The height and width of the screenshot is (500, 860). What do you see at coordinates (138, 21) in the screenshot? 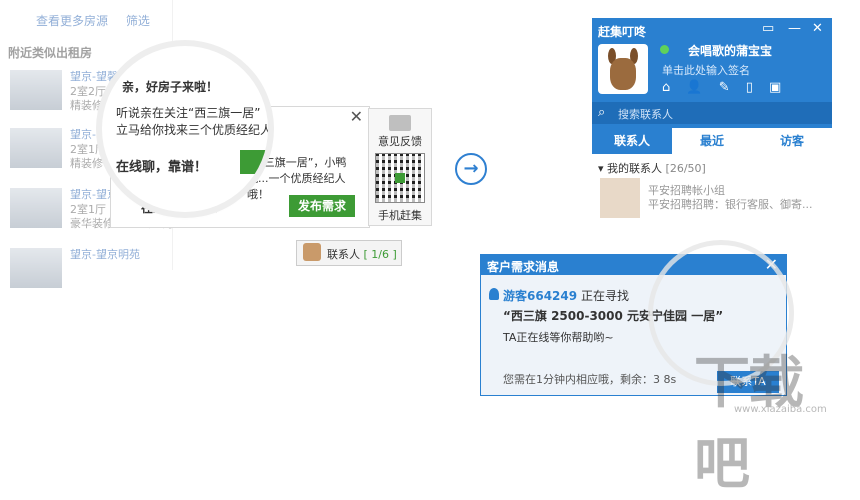
I see `tab-filter: 筛选` at bounding box center [138, 21].